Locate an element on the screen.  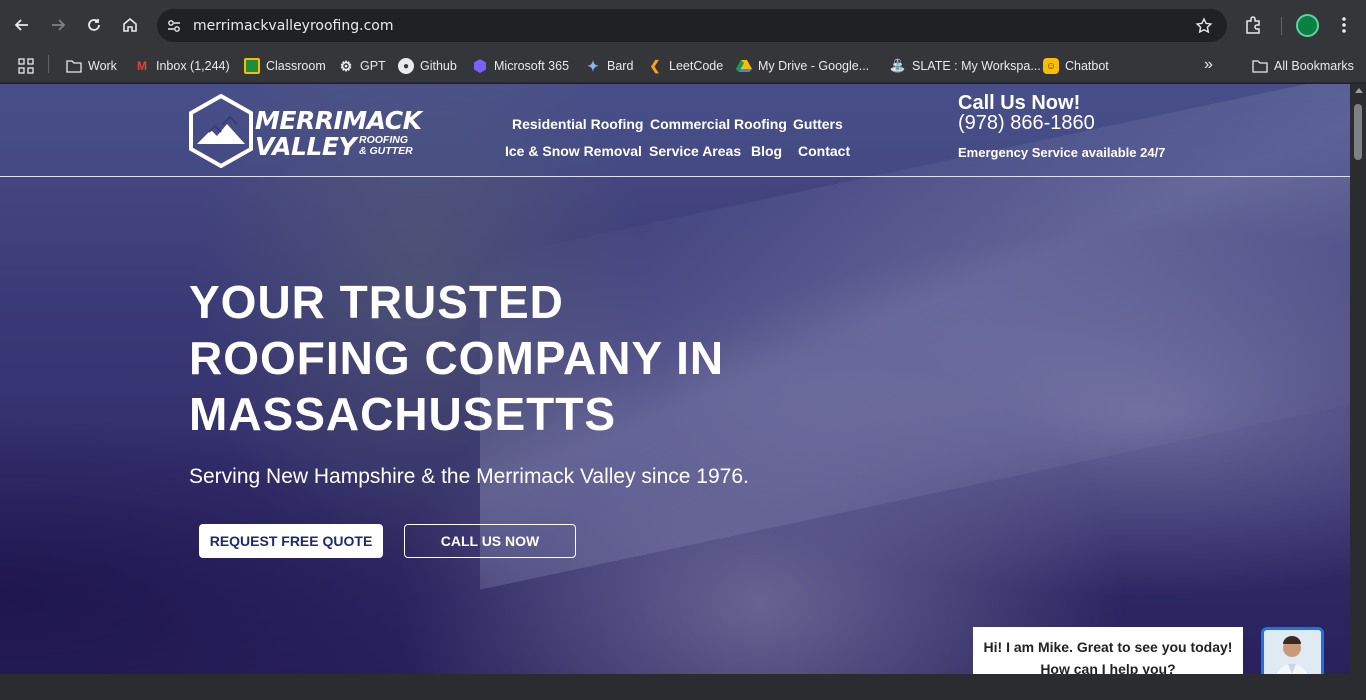
chat-greeting-line: Hi! I am Mike. Great to see you today! is located at coordinates (1108, 647).